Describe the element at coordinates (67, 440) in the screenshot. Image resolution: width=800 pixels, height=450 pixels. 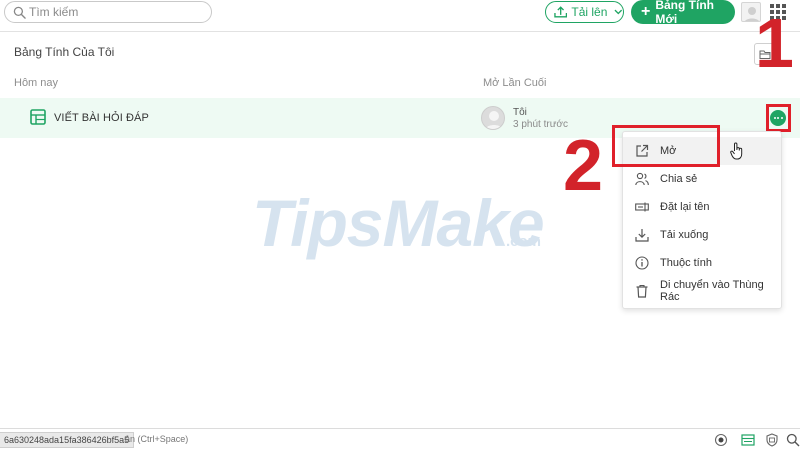
I see `status-url: 6a630248ada15fa386426bf5a5` at that location.